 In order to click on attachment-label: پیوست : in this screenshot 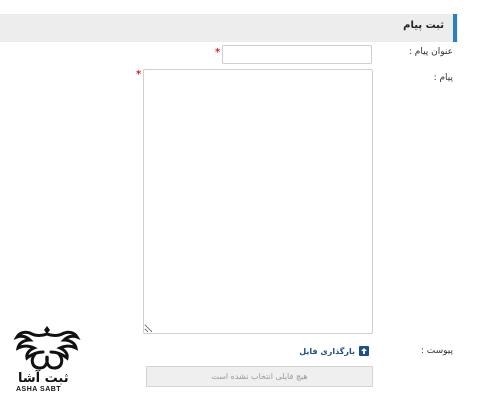, I will do `click(436, 351)`.